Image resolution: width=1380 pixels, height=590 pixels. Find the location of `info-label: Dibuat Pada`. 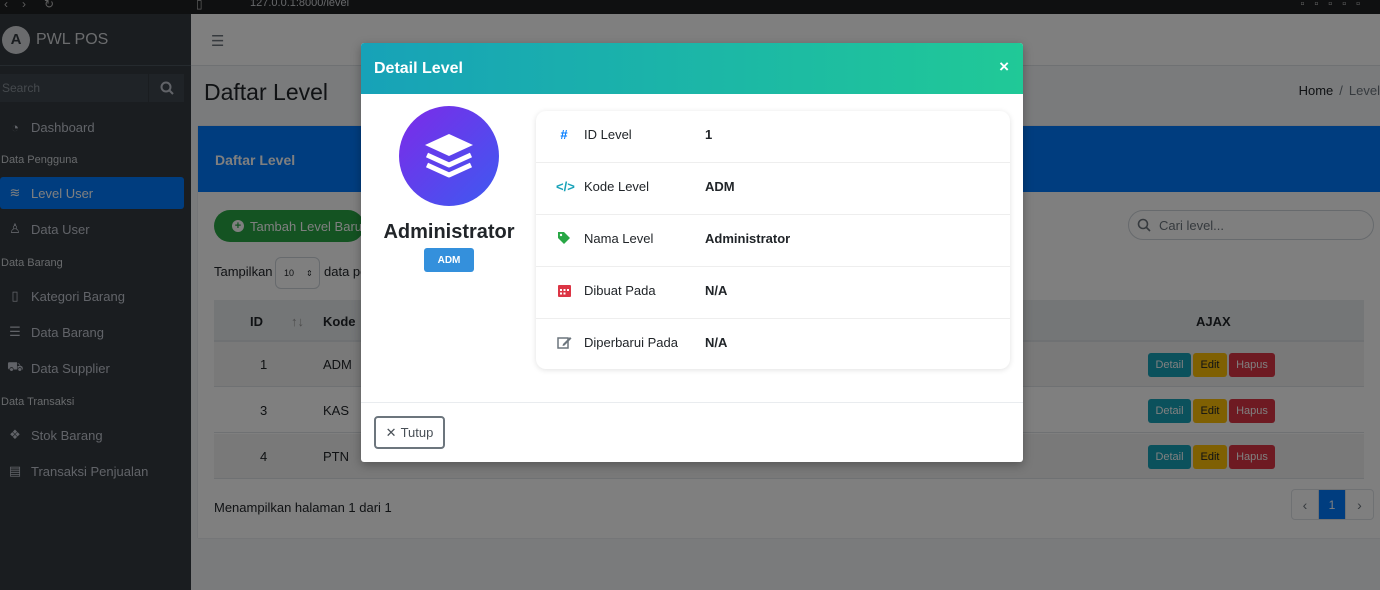

info-label: Dibuat Pada is located at coordinates (620, 290).